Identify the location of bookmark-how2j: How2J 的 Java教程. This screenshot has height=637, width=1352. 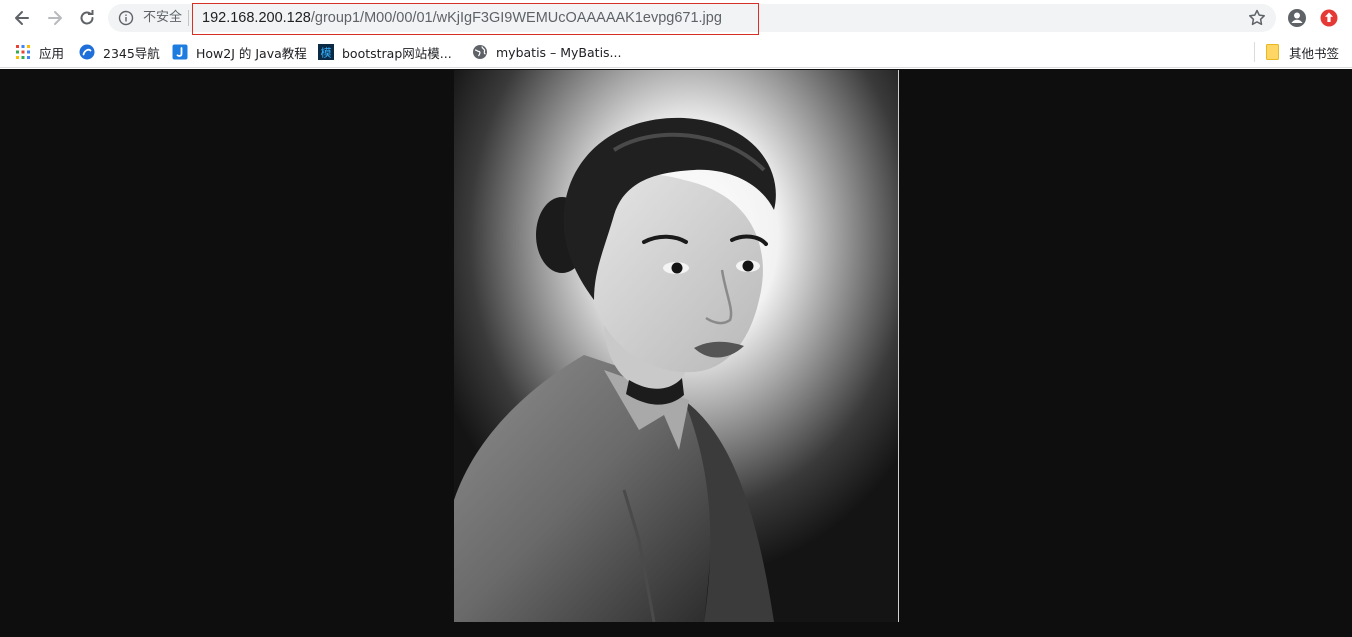
(239, 52).